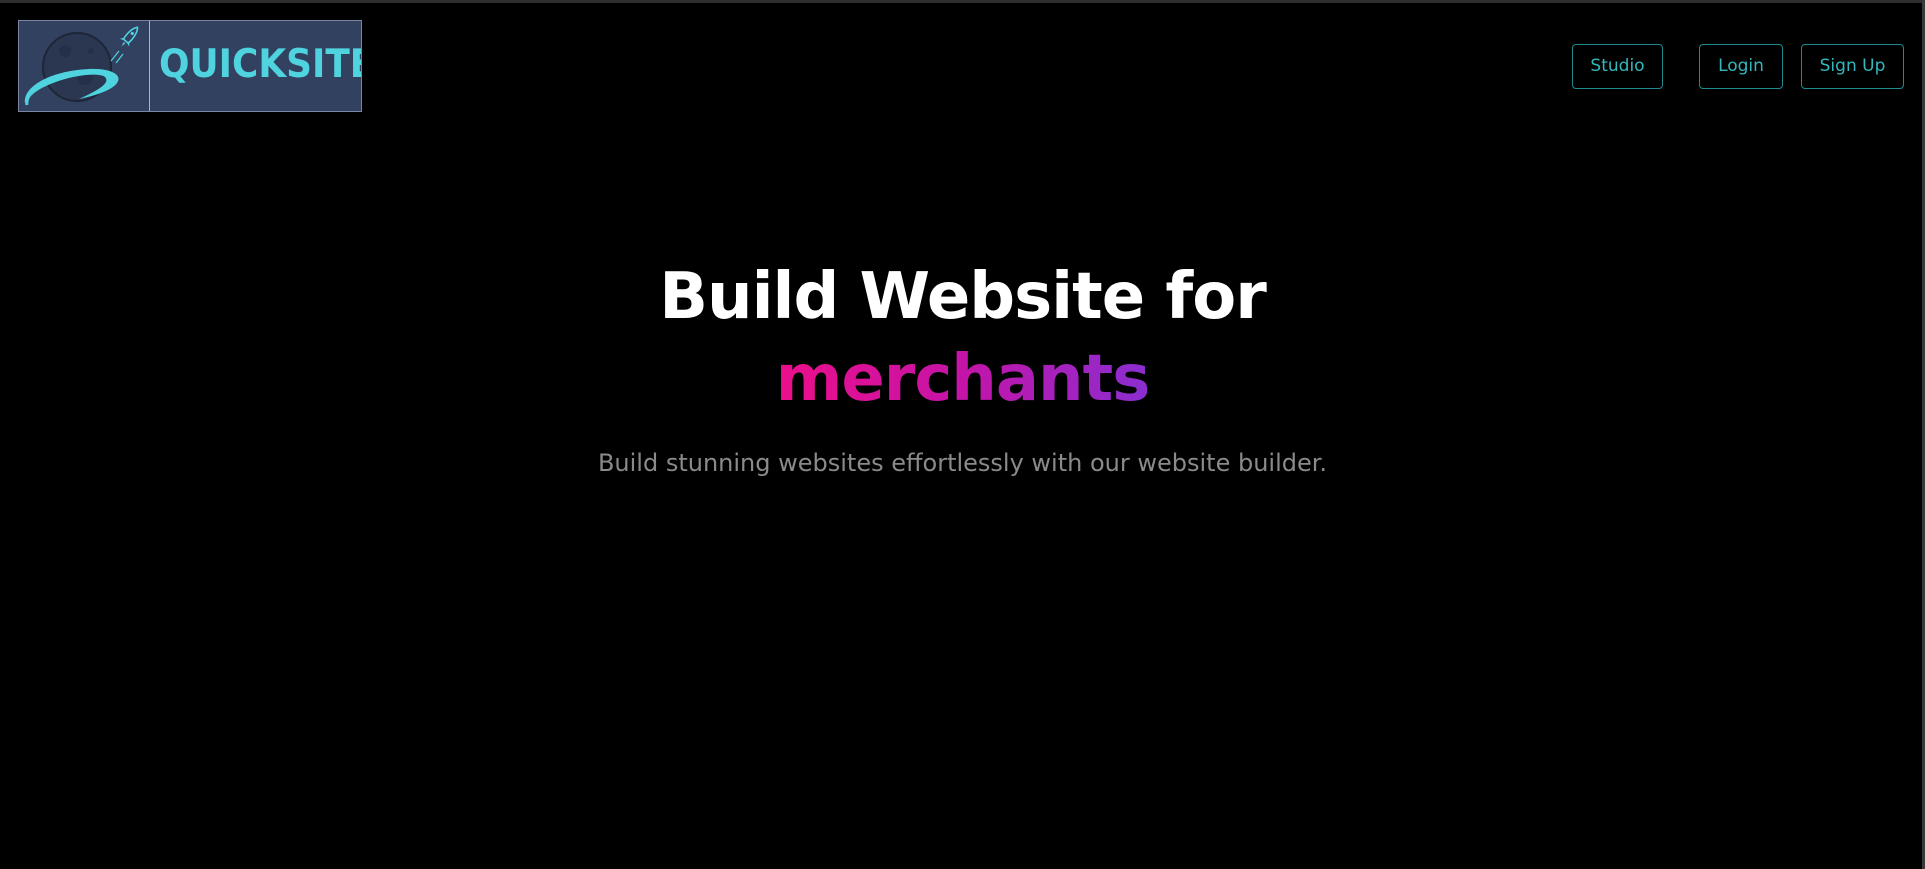 The image size is (1925, 869). What do you see at coordinates (260, 64) in the screenshot?
I see `logo-wordmark: QUICKSITE` at bounding box center [260, 64].